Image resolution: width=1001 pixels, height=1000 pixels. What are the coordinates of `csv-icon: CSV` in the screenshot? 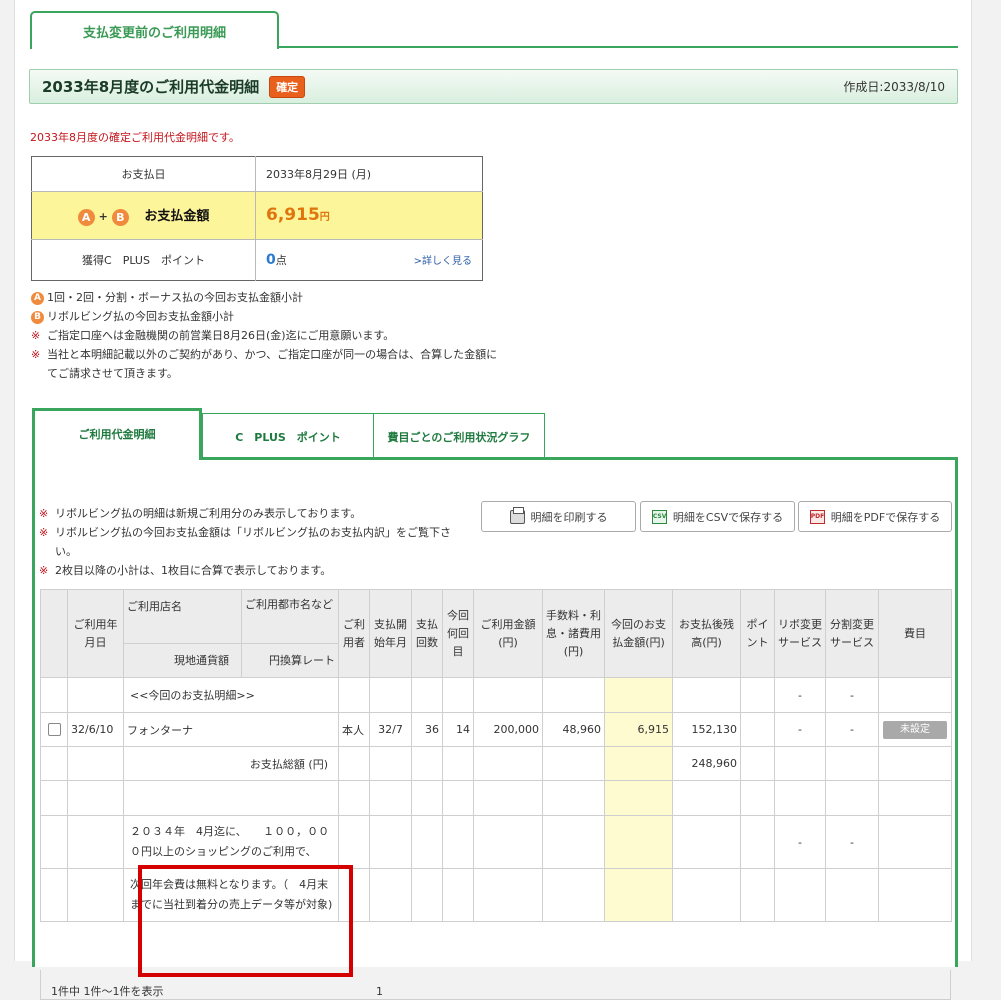 It's located at (659, 516).